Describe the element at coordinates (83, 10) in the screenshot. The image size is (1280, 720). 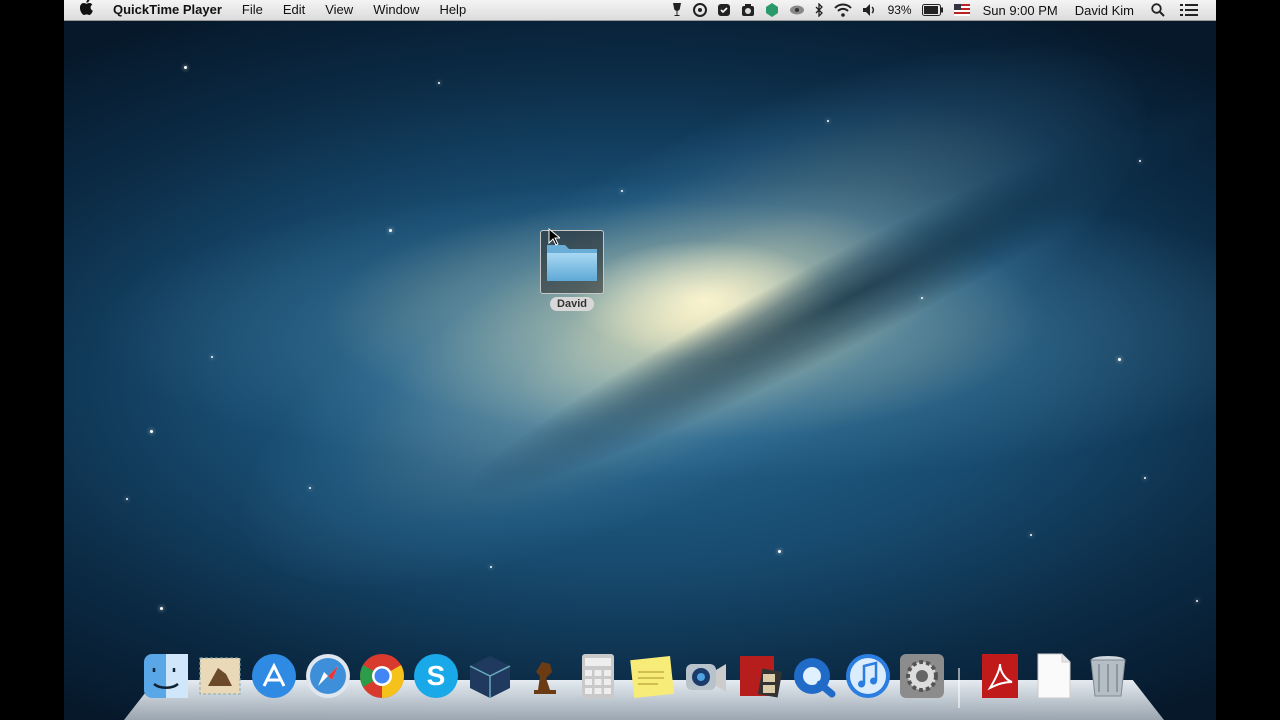
I see `apple-menu-icon` at that location.